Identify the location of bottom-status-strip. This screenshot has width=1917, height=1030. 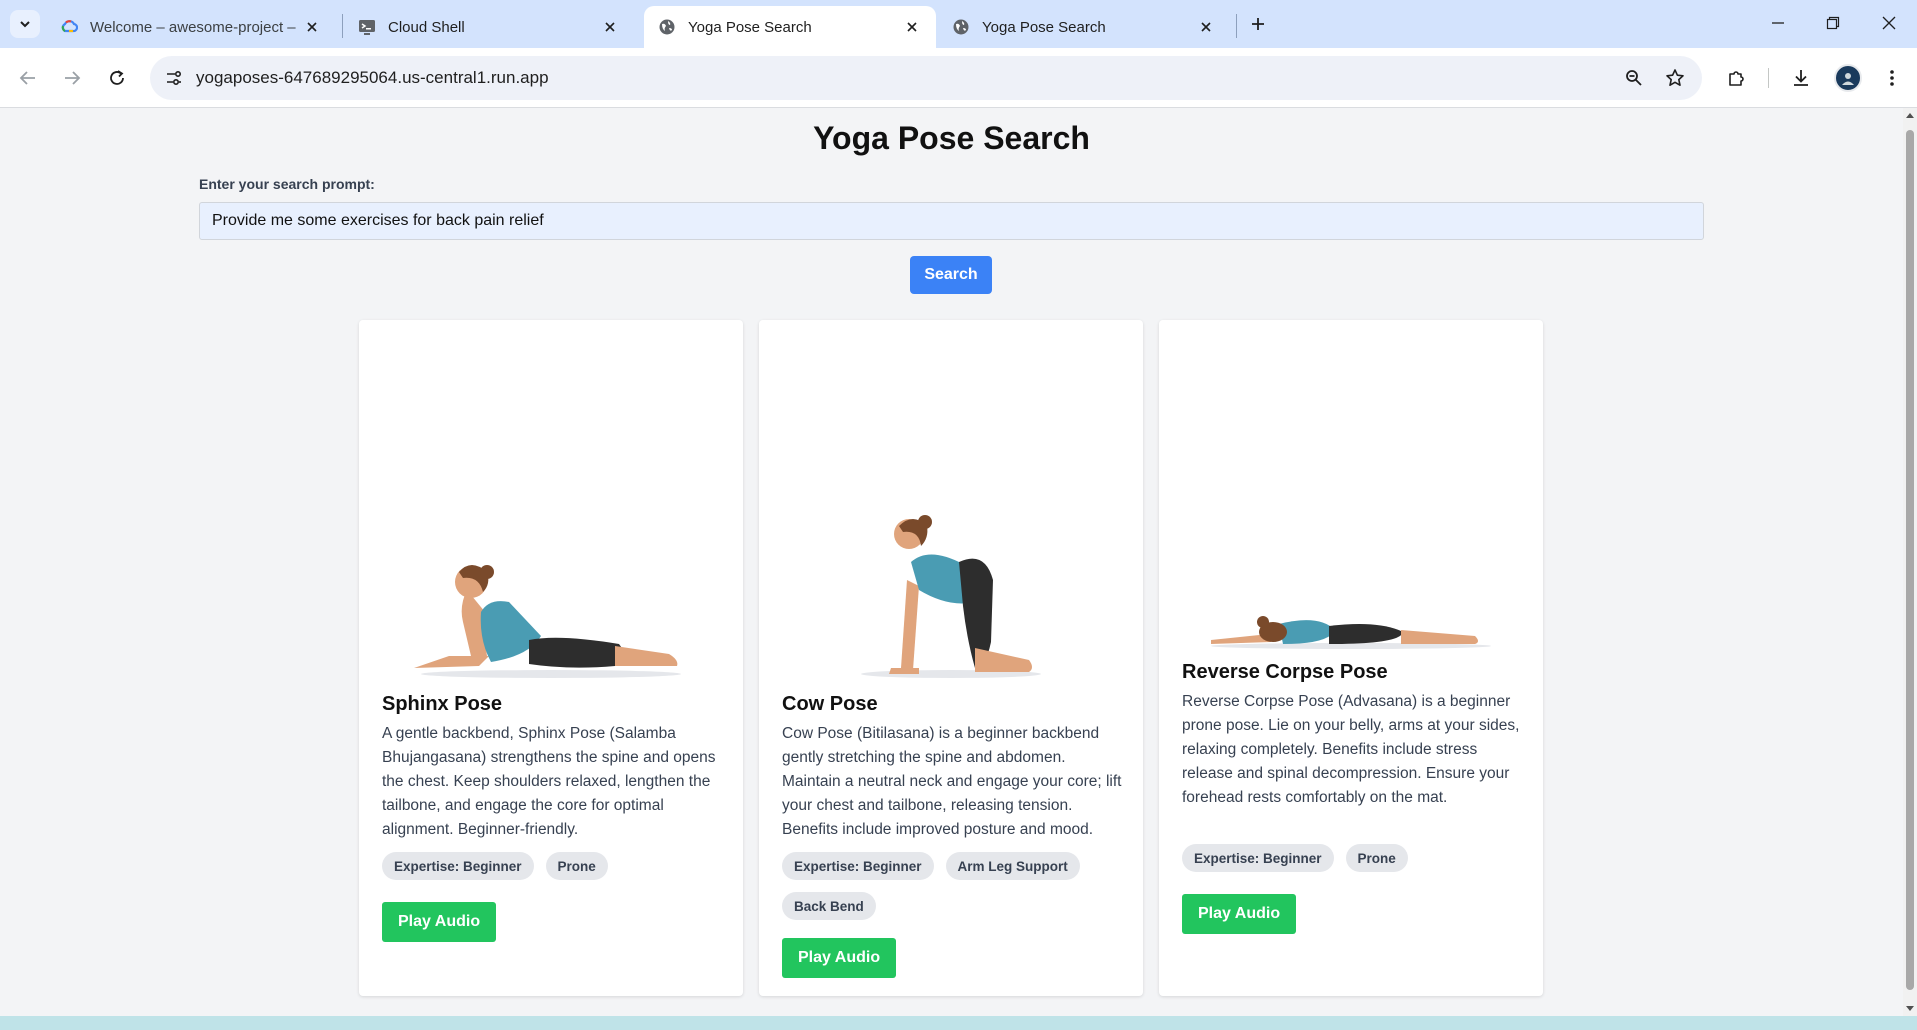
(958, 1023).